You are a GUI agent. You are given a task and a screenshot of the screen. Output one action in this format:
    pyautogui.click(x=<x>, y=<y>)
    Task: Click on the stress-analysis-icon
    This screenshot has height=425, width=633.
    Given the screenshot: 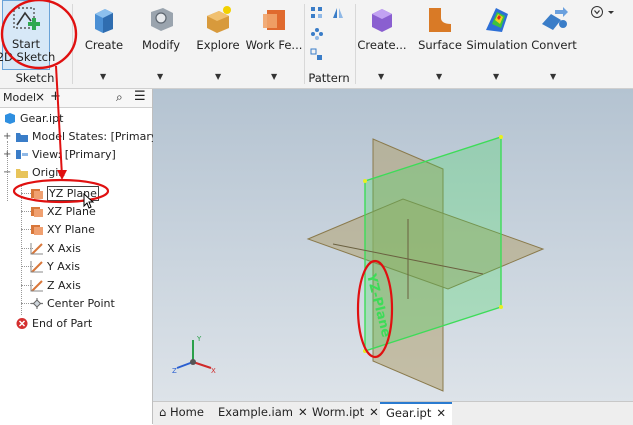 What is the action you would take?
    pyautogui.click(x=497, y=20)
    